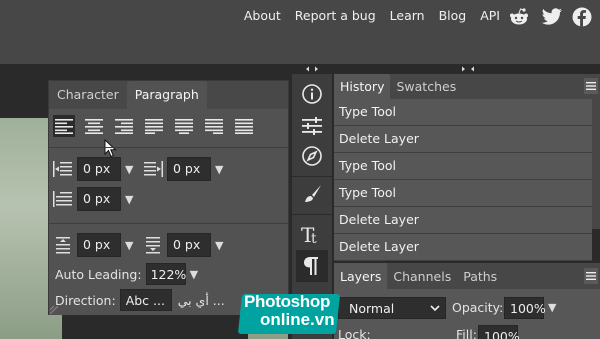 This screenshot has height=339, width=600. I want to click on indent-left-dropdown: ▼, so click(130, 169).